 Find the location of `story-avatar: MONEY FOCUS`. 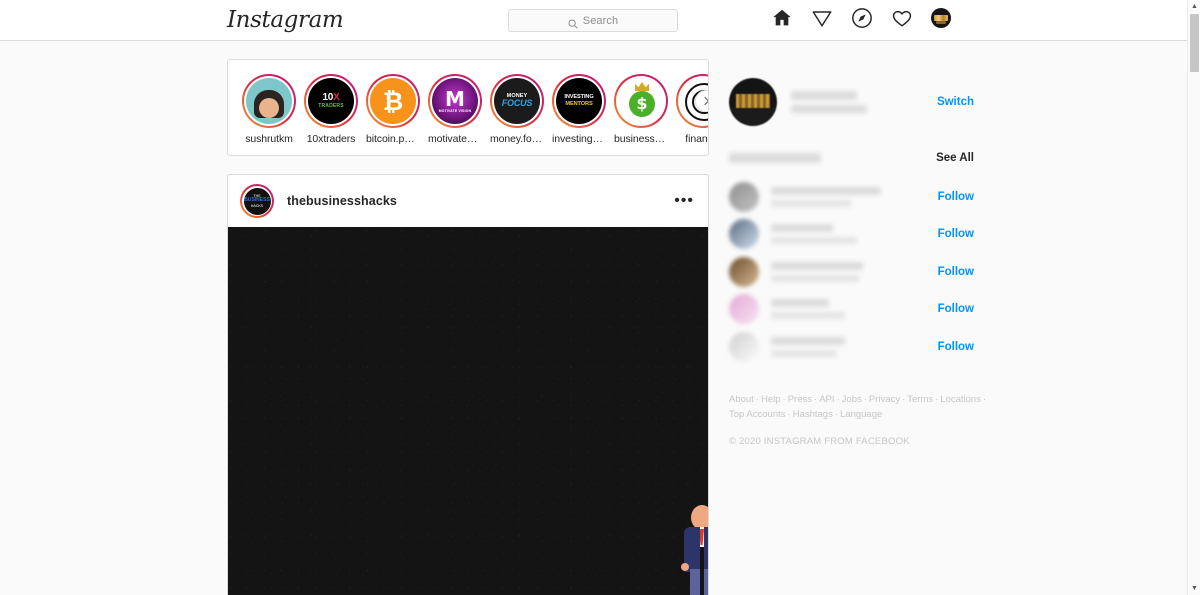

story-avatar: MONEY FOCUS is located at coordinates (517, 101).